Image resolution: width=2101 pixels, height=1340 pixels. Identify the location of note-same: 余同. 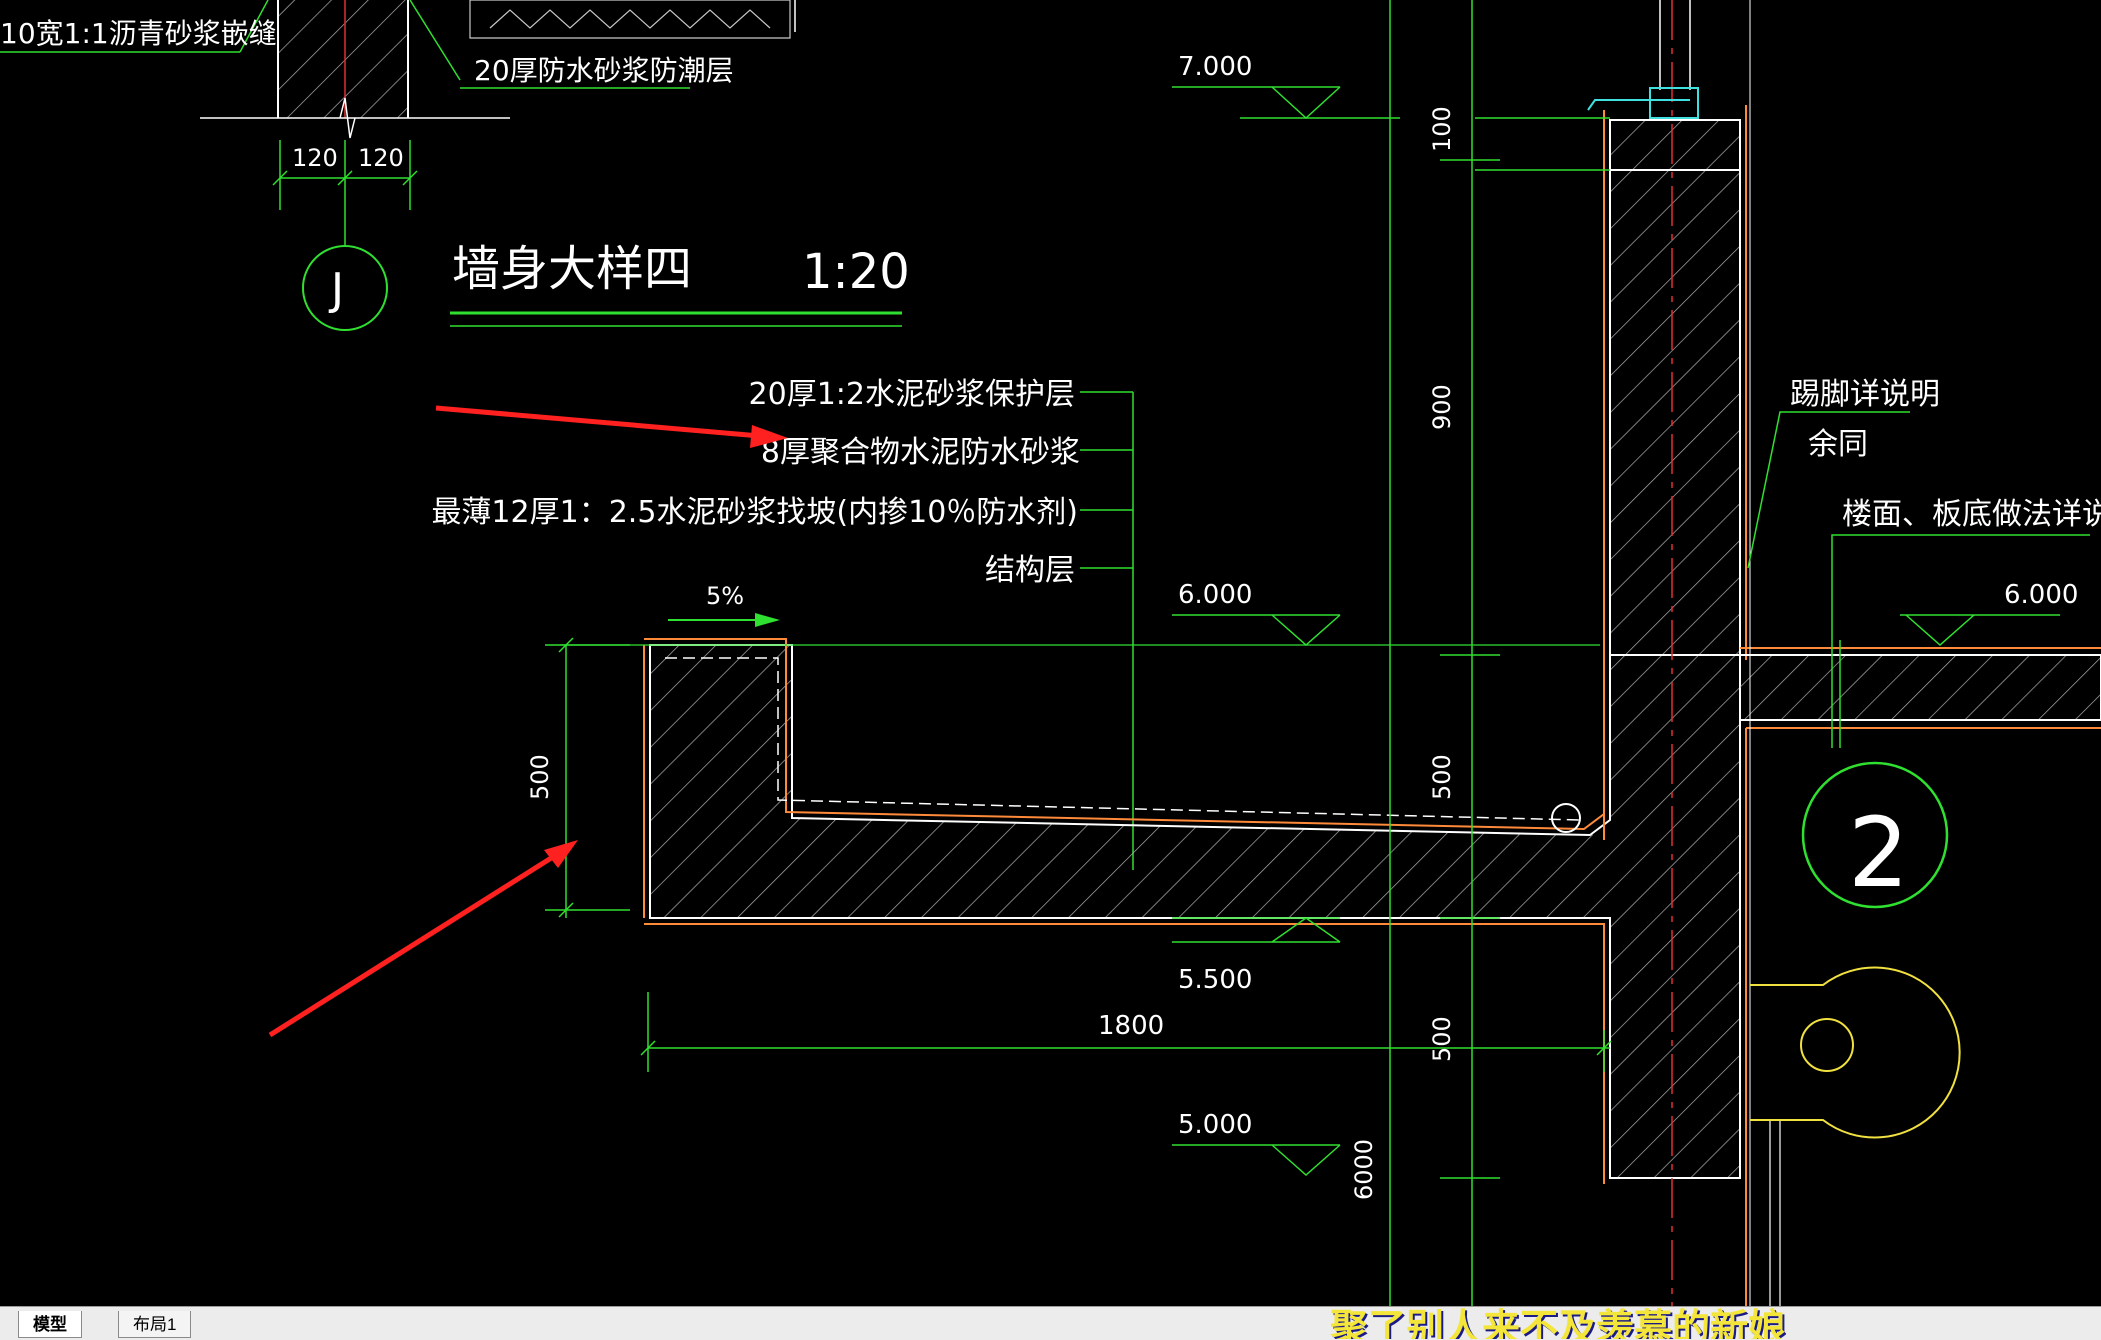
(1838, 444).